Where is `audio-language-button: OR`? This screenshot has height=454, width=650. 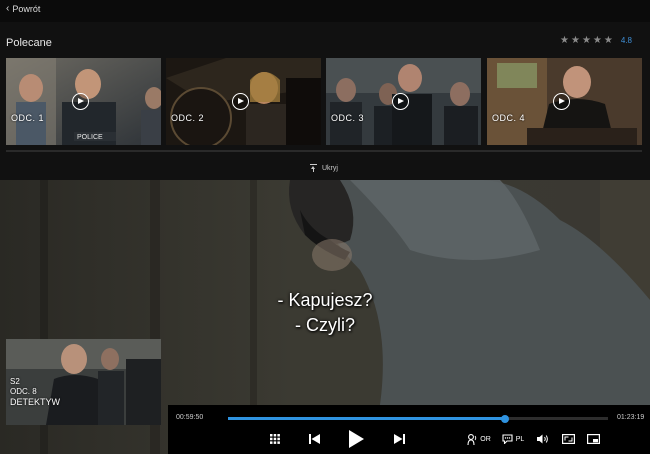 audio-language-button: OR is located at coordinates (479, 439).